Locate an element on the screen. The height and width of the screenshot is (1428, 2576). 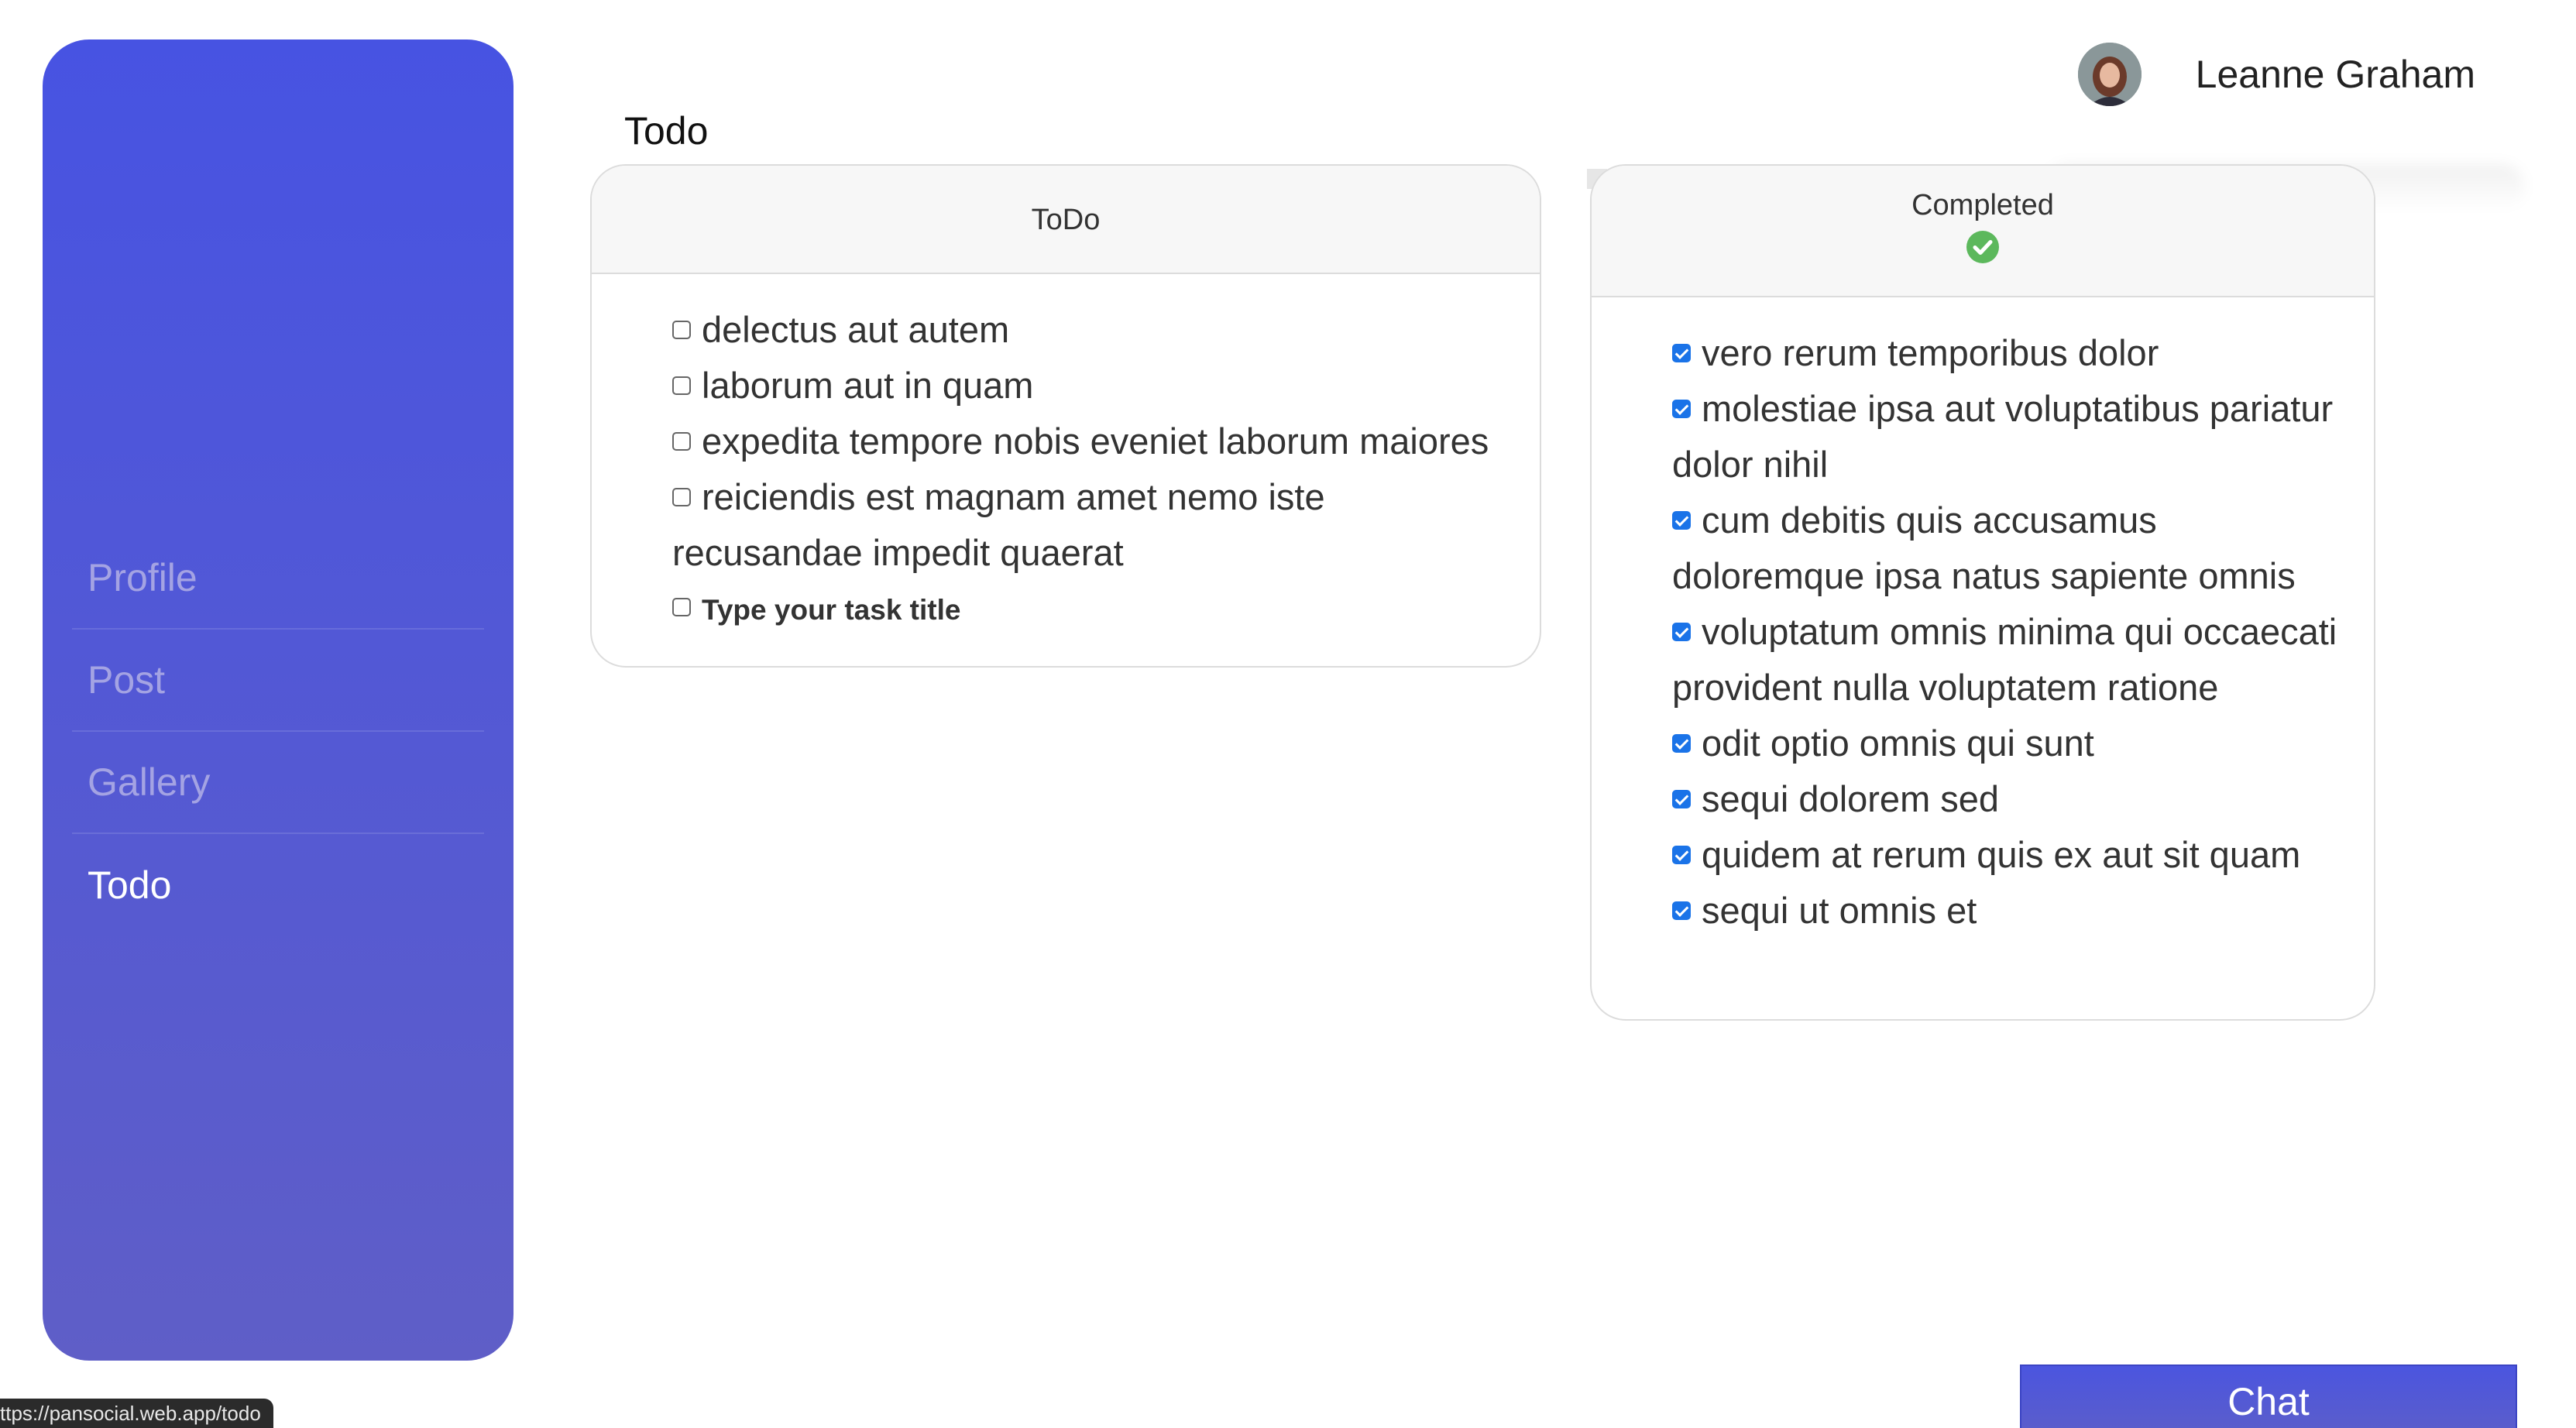
completed-card-header: Completed is located at coordinates (1983, 232).